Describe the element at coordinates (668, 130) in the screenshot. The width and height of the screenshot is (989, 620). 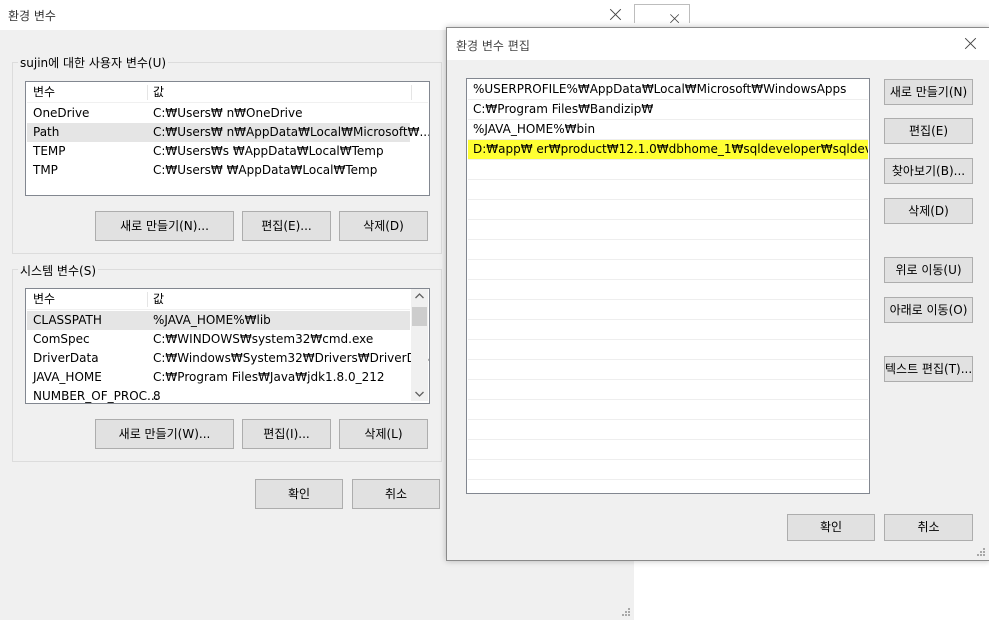
I see `list-item: %JAVA_HOME%₩bin` at that location.